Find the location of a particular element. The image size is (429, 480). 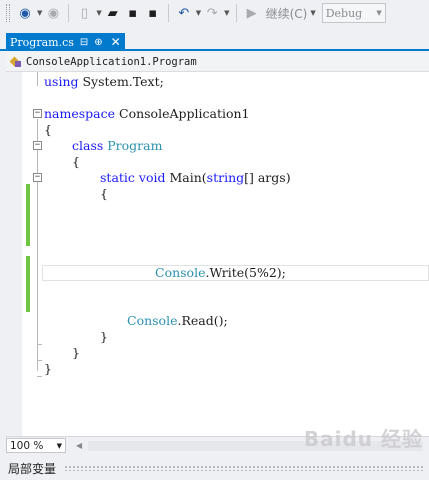

zoom-select: 100 % ▼ is located at coordinates (36, 445).